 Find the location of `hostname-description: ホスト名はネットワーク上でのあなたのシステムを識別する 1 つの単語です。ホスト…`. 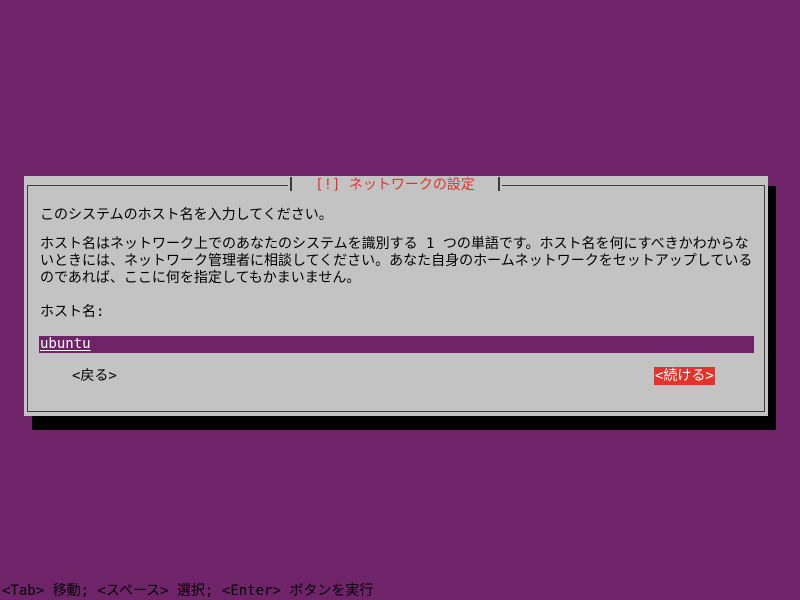

hostname-description: ホスト名はネットワーク上でのあなたのシステムを識別する 1 つの単語です。ホスト… is located at coordinates (396, 261).